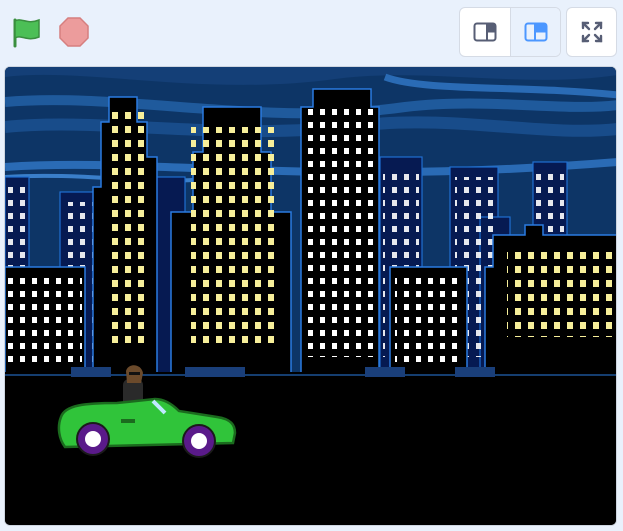 This screenshot has width=623, height=531. I want to click on fullscreen-icon, so click(591, 32).